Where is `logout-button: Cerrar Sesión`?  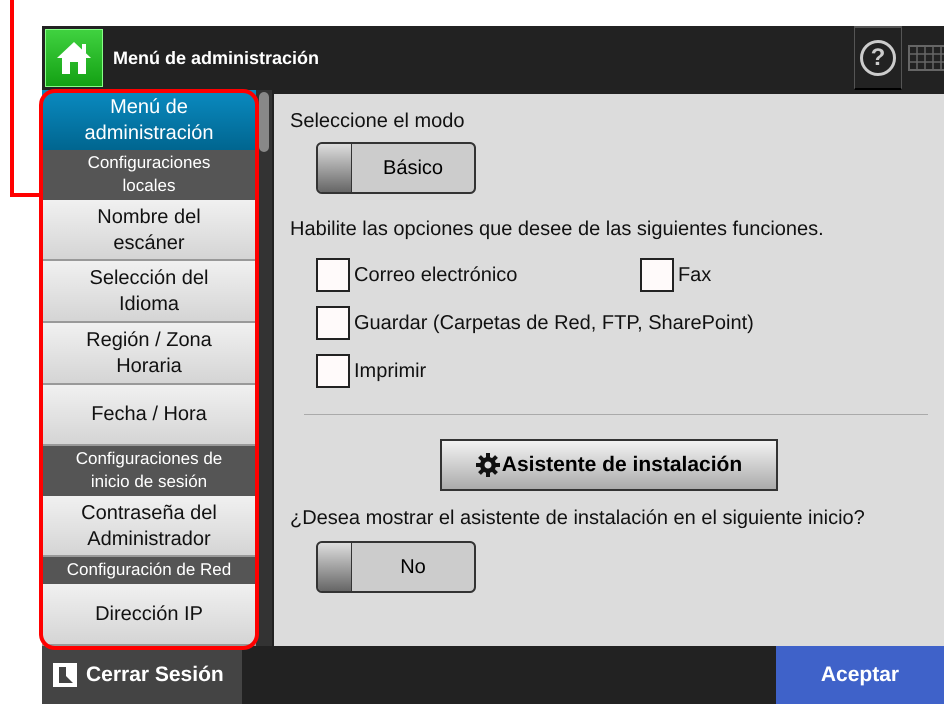 logout-button: Cerrar Sesión is located at coordinates (142, 675).